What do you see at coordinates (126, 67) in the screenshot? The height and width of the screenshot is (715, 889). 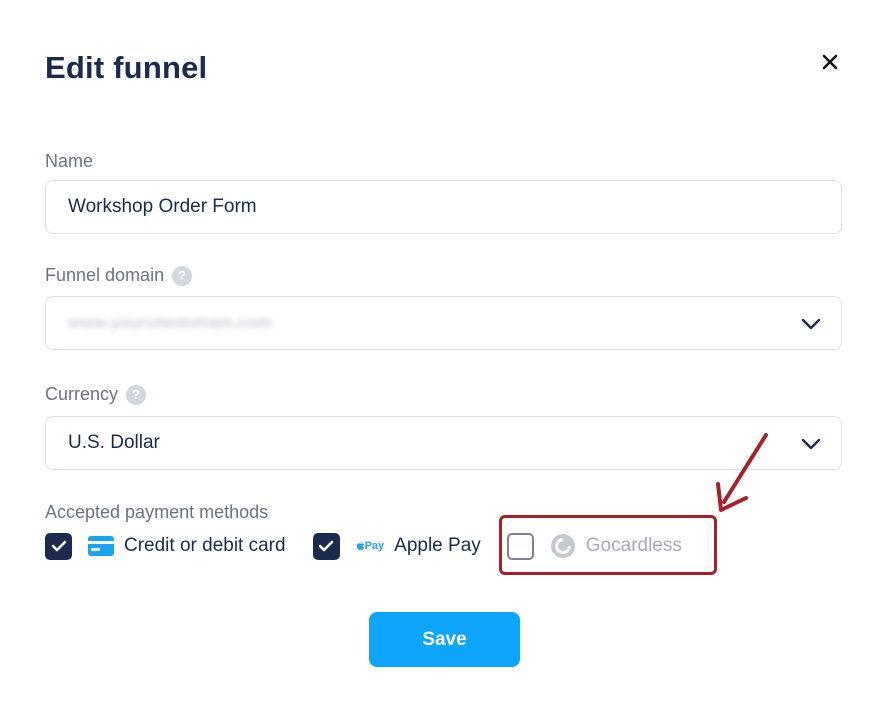 I see `modal-title: Edit funnel` at bounding box center [126, 67].